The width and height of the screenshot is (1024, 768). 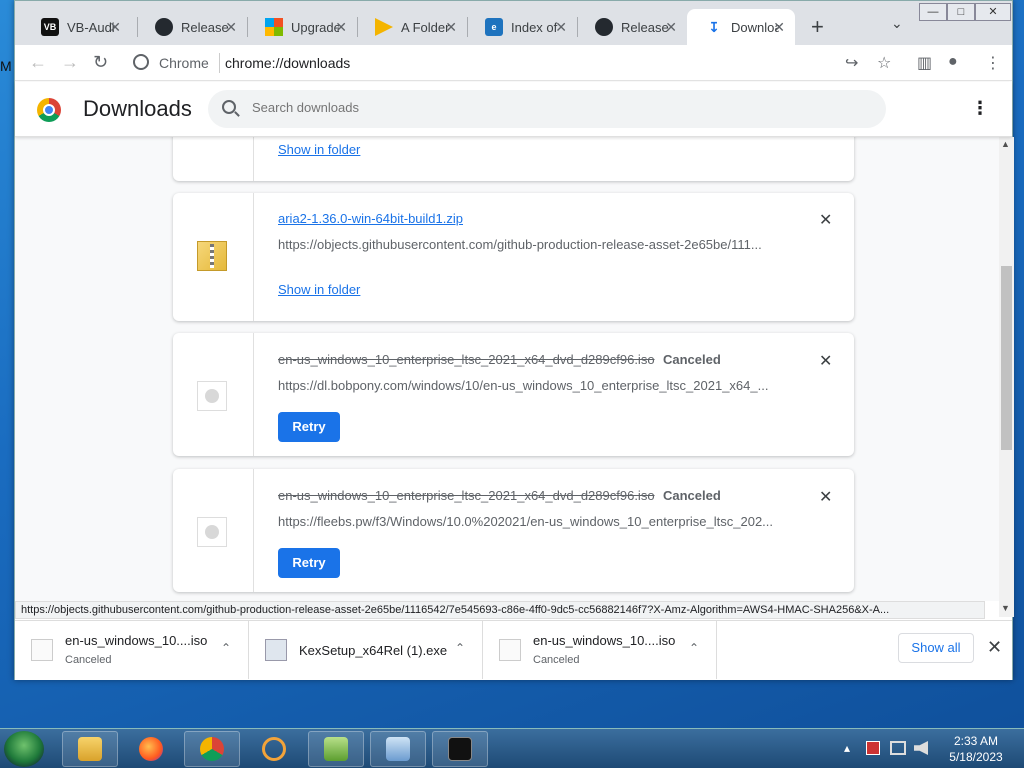 I want to click on zip-file-icon, so click(x=212, y=256).